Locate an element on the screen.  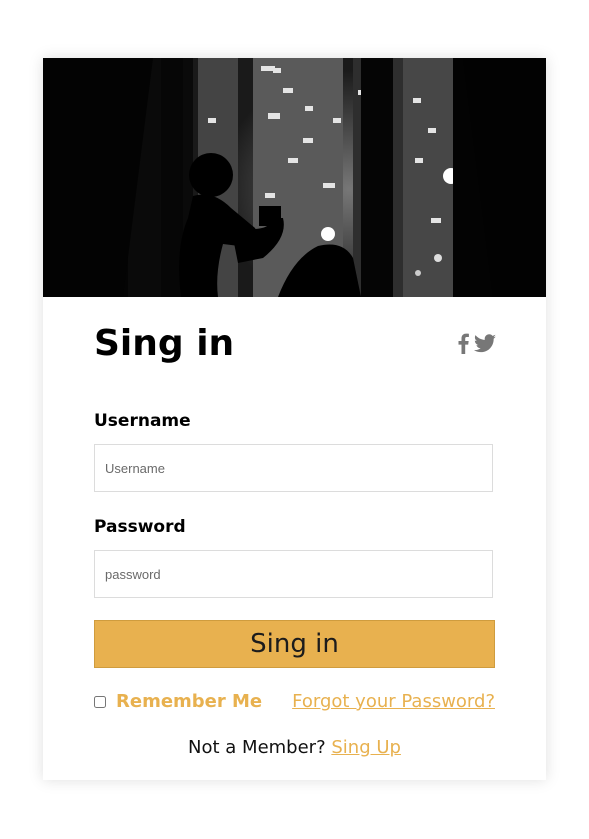
username-label: Username is located at coordinates (142, 421).